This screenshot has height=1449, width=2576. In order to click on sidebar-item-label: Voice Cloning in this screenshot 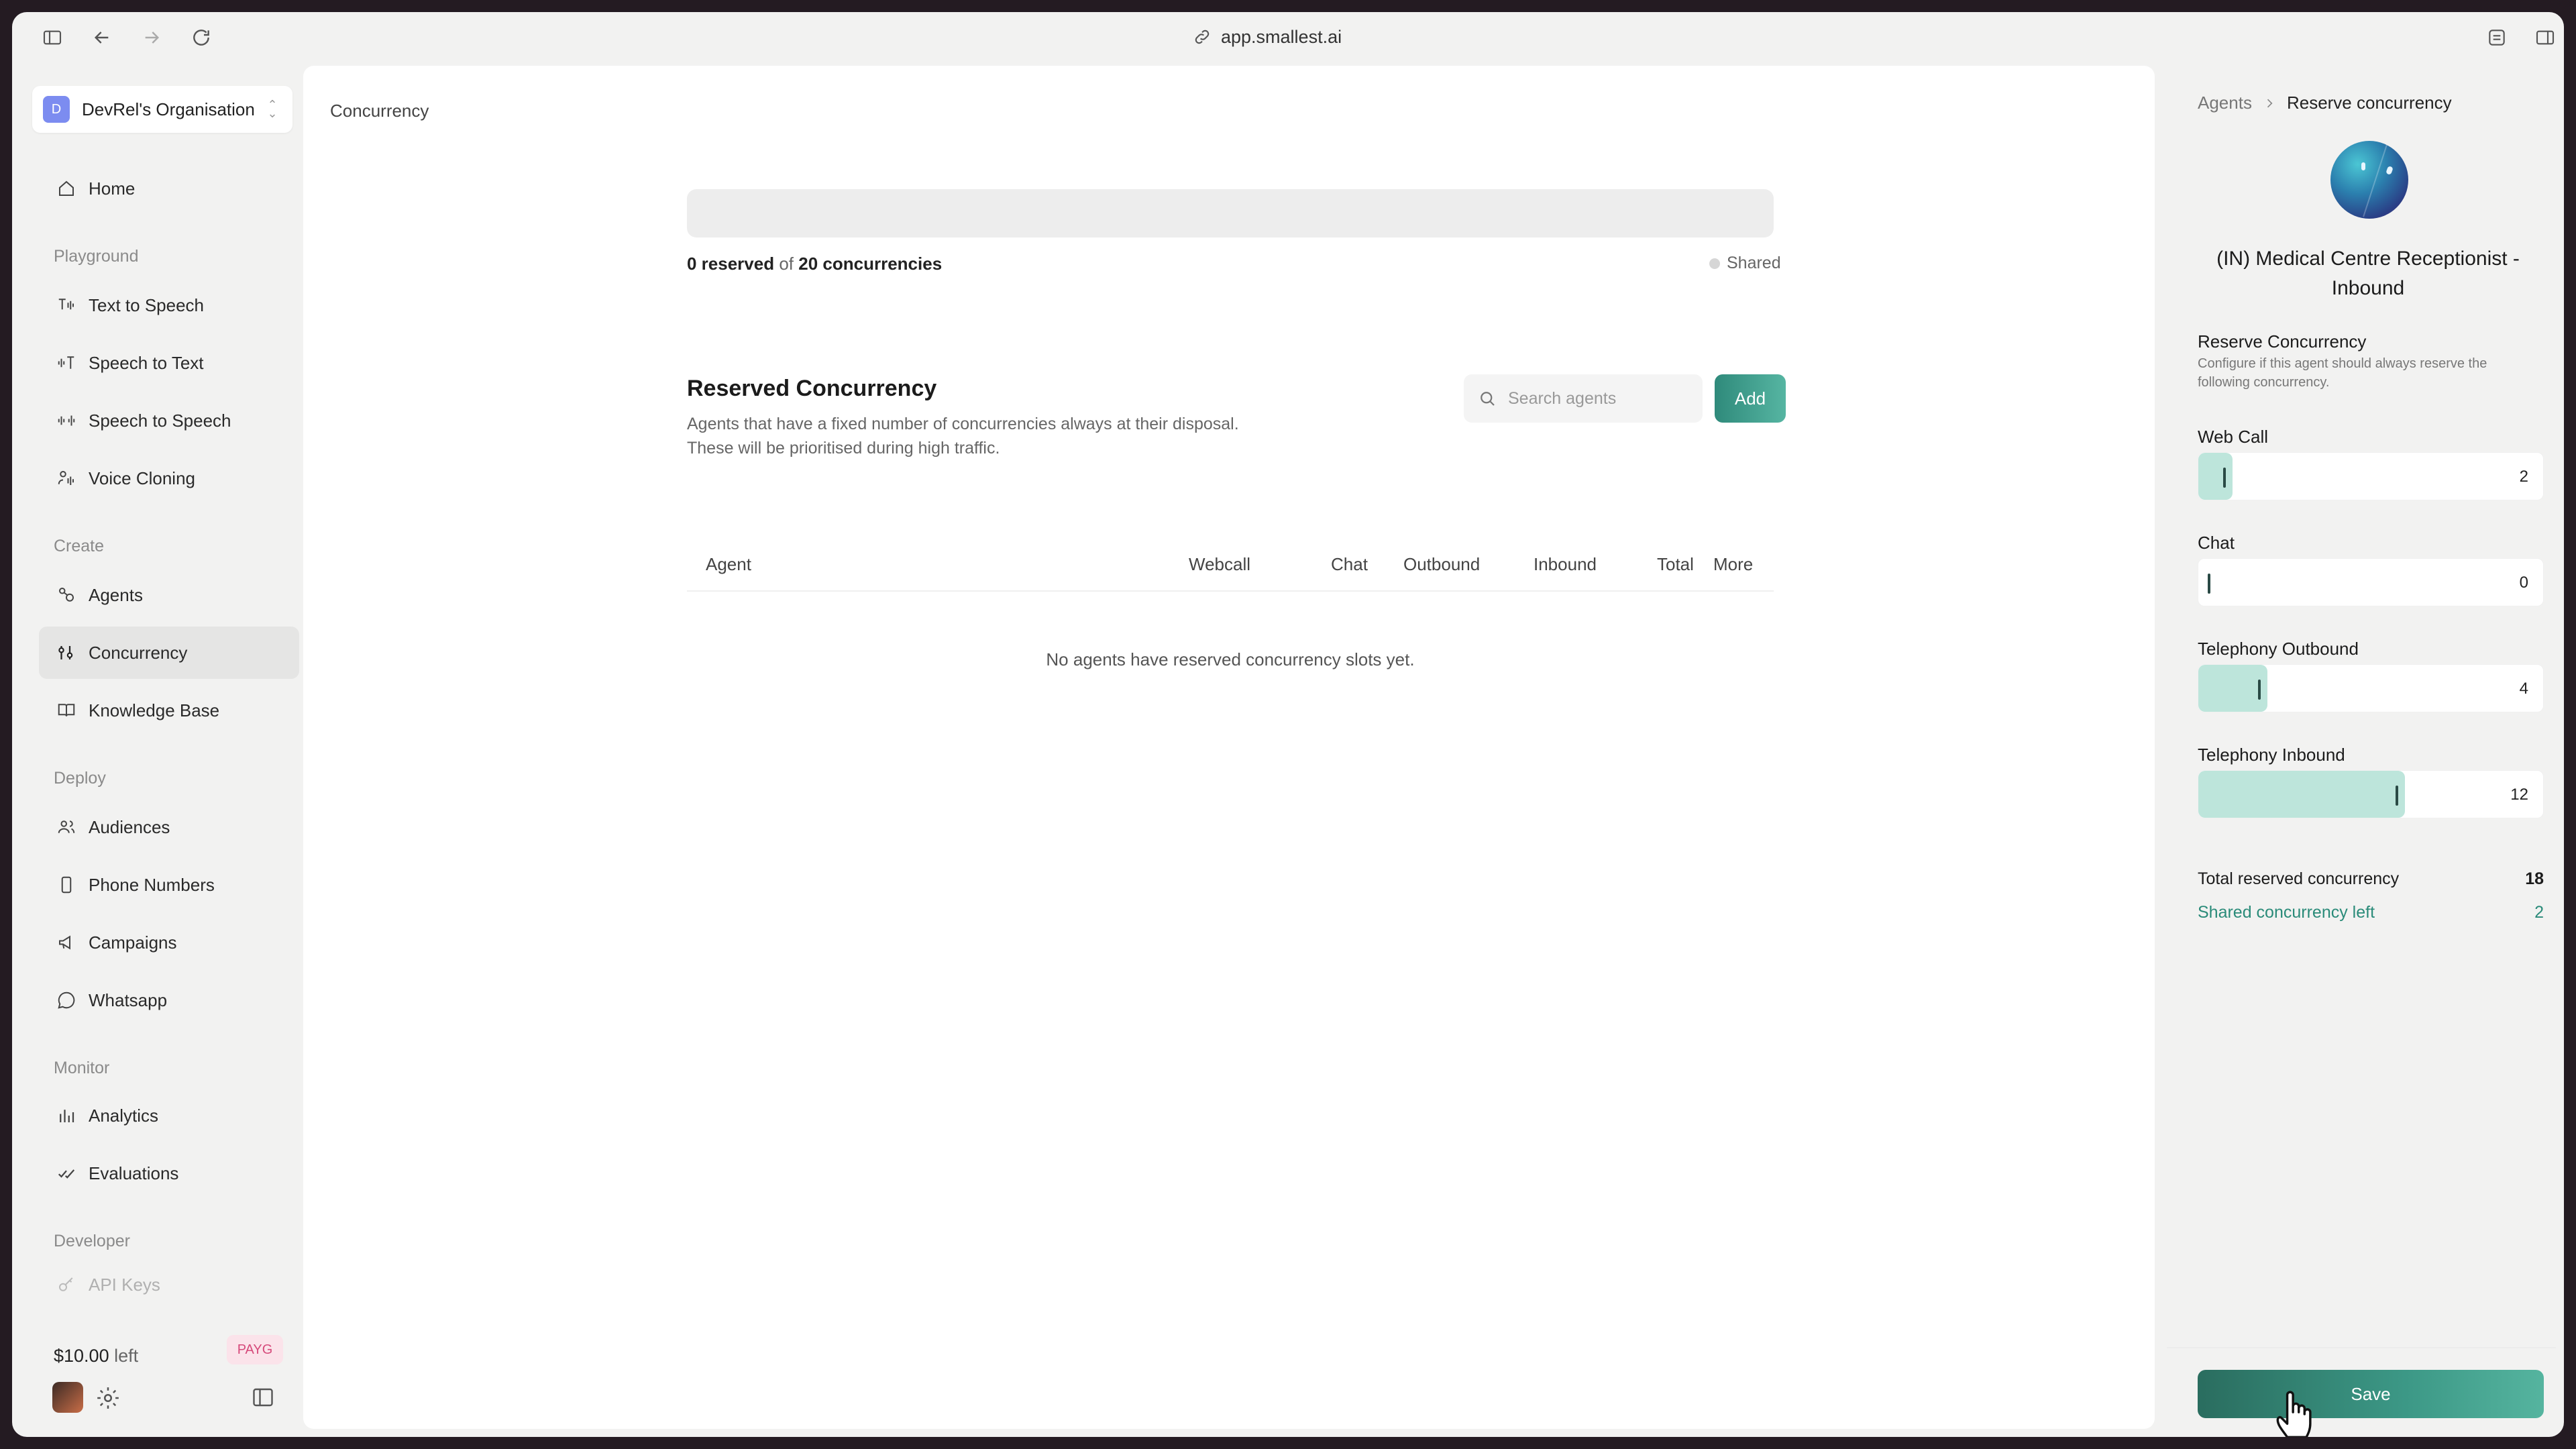, I will do `click(142, 478)`.